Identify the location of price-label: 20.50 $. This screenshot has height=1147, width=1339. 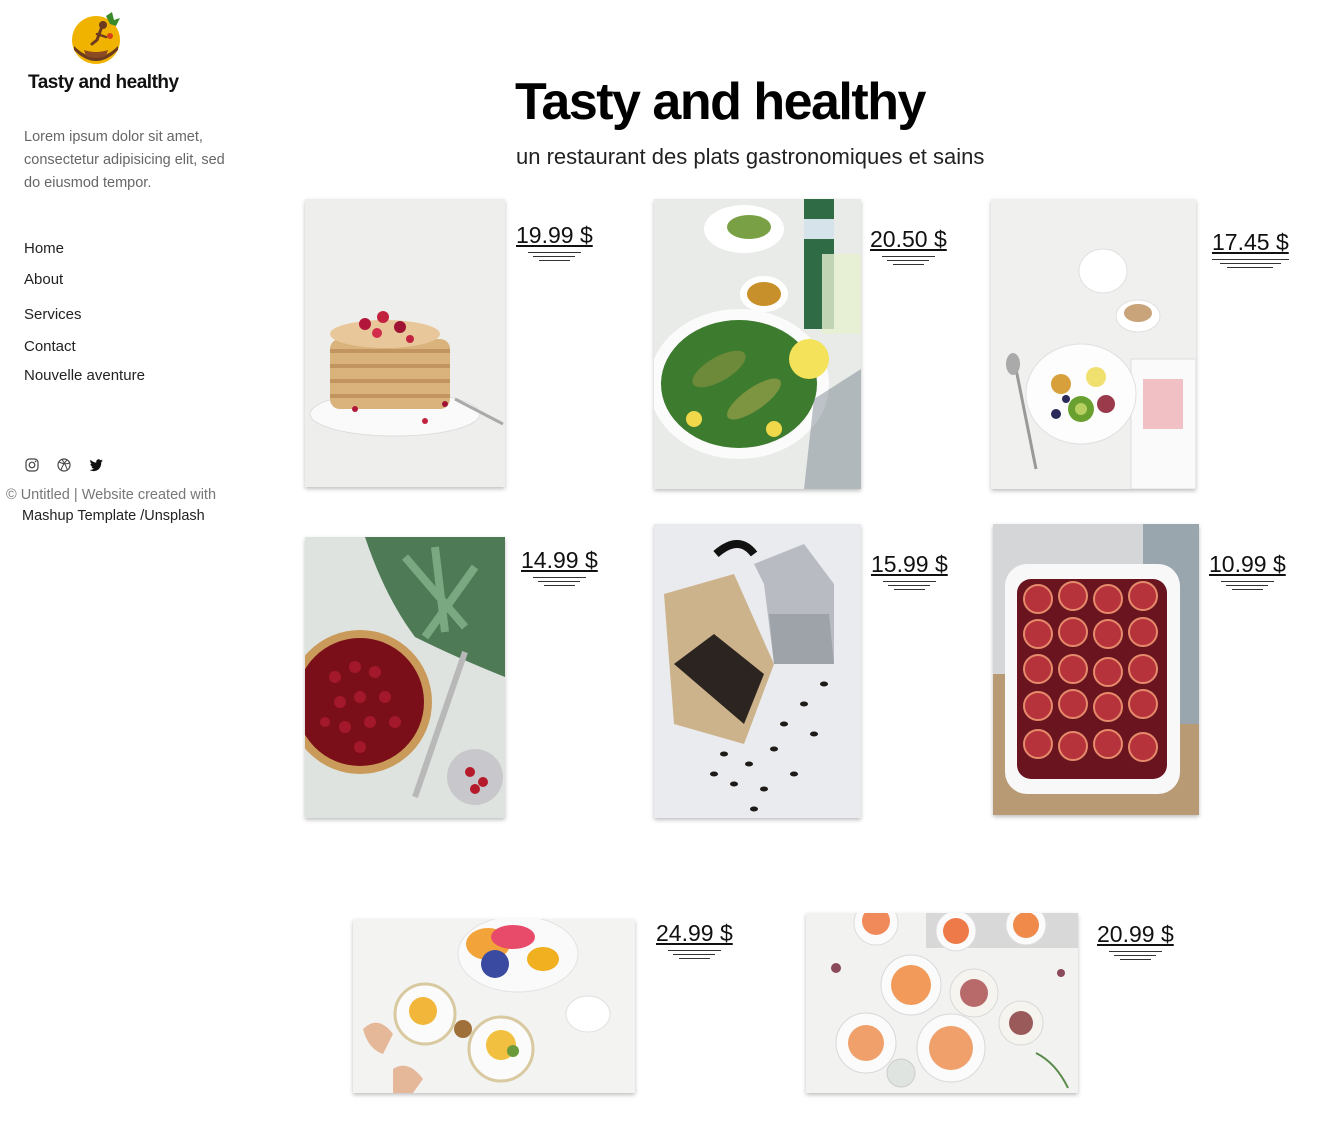
(908, 245).